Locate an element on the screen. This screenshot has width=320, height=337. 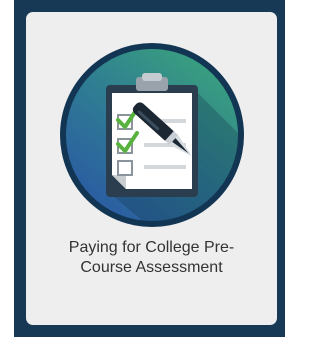
card-title-line-2: Course Assessment is located at coordinates (151, 267).